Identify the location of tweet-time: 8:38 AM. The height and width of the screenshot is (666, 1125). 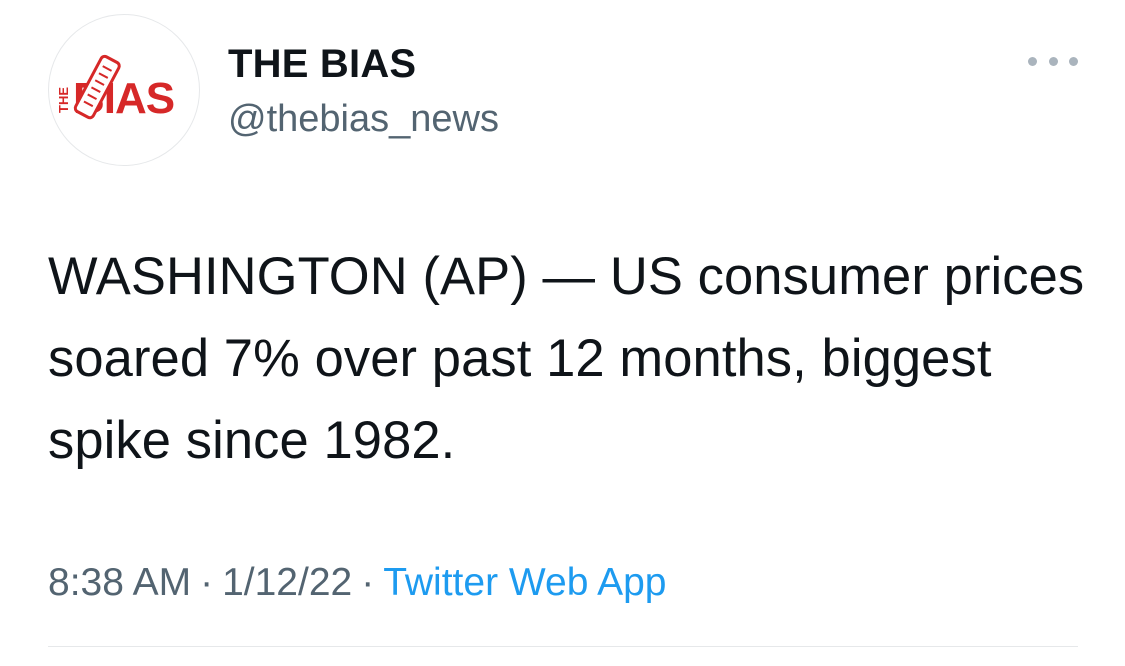
(119, 582).